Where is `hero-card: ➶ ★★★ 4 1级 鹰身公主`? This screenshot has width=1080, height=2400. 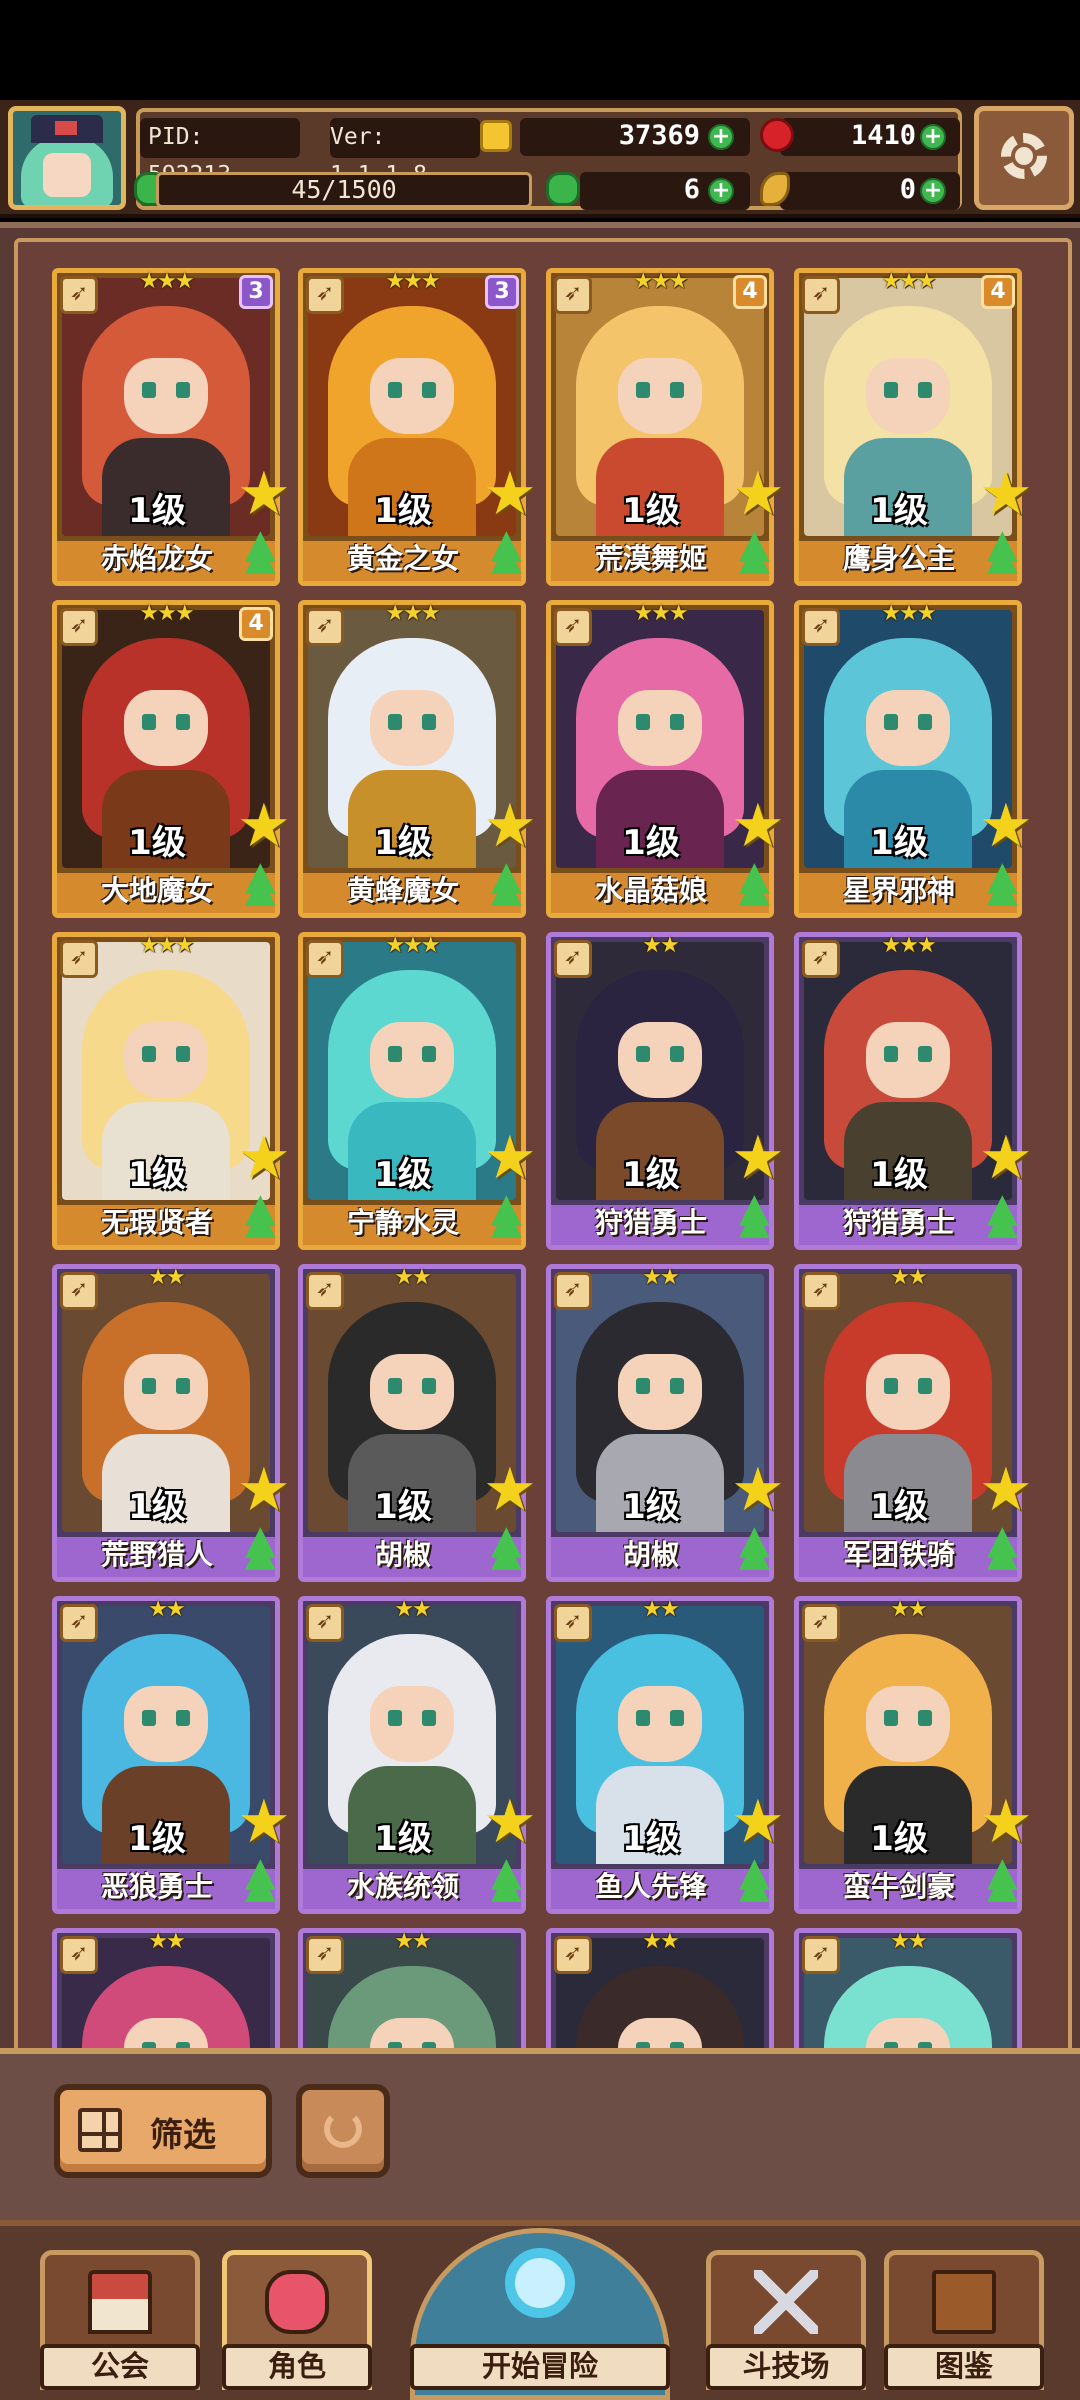 hero-card: ➶ ★★★ 4 1级 鹰身公主 is located at coordinates (913, 427).